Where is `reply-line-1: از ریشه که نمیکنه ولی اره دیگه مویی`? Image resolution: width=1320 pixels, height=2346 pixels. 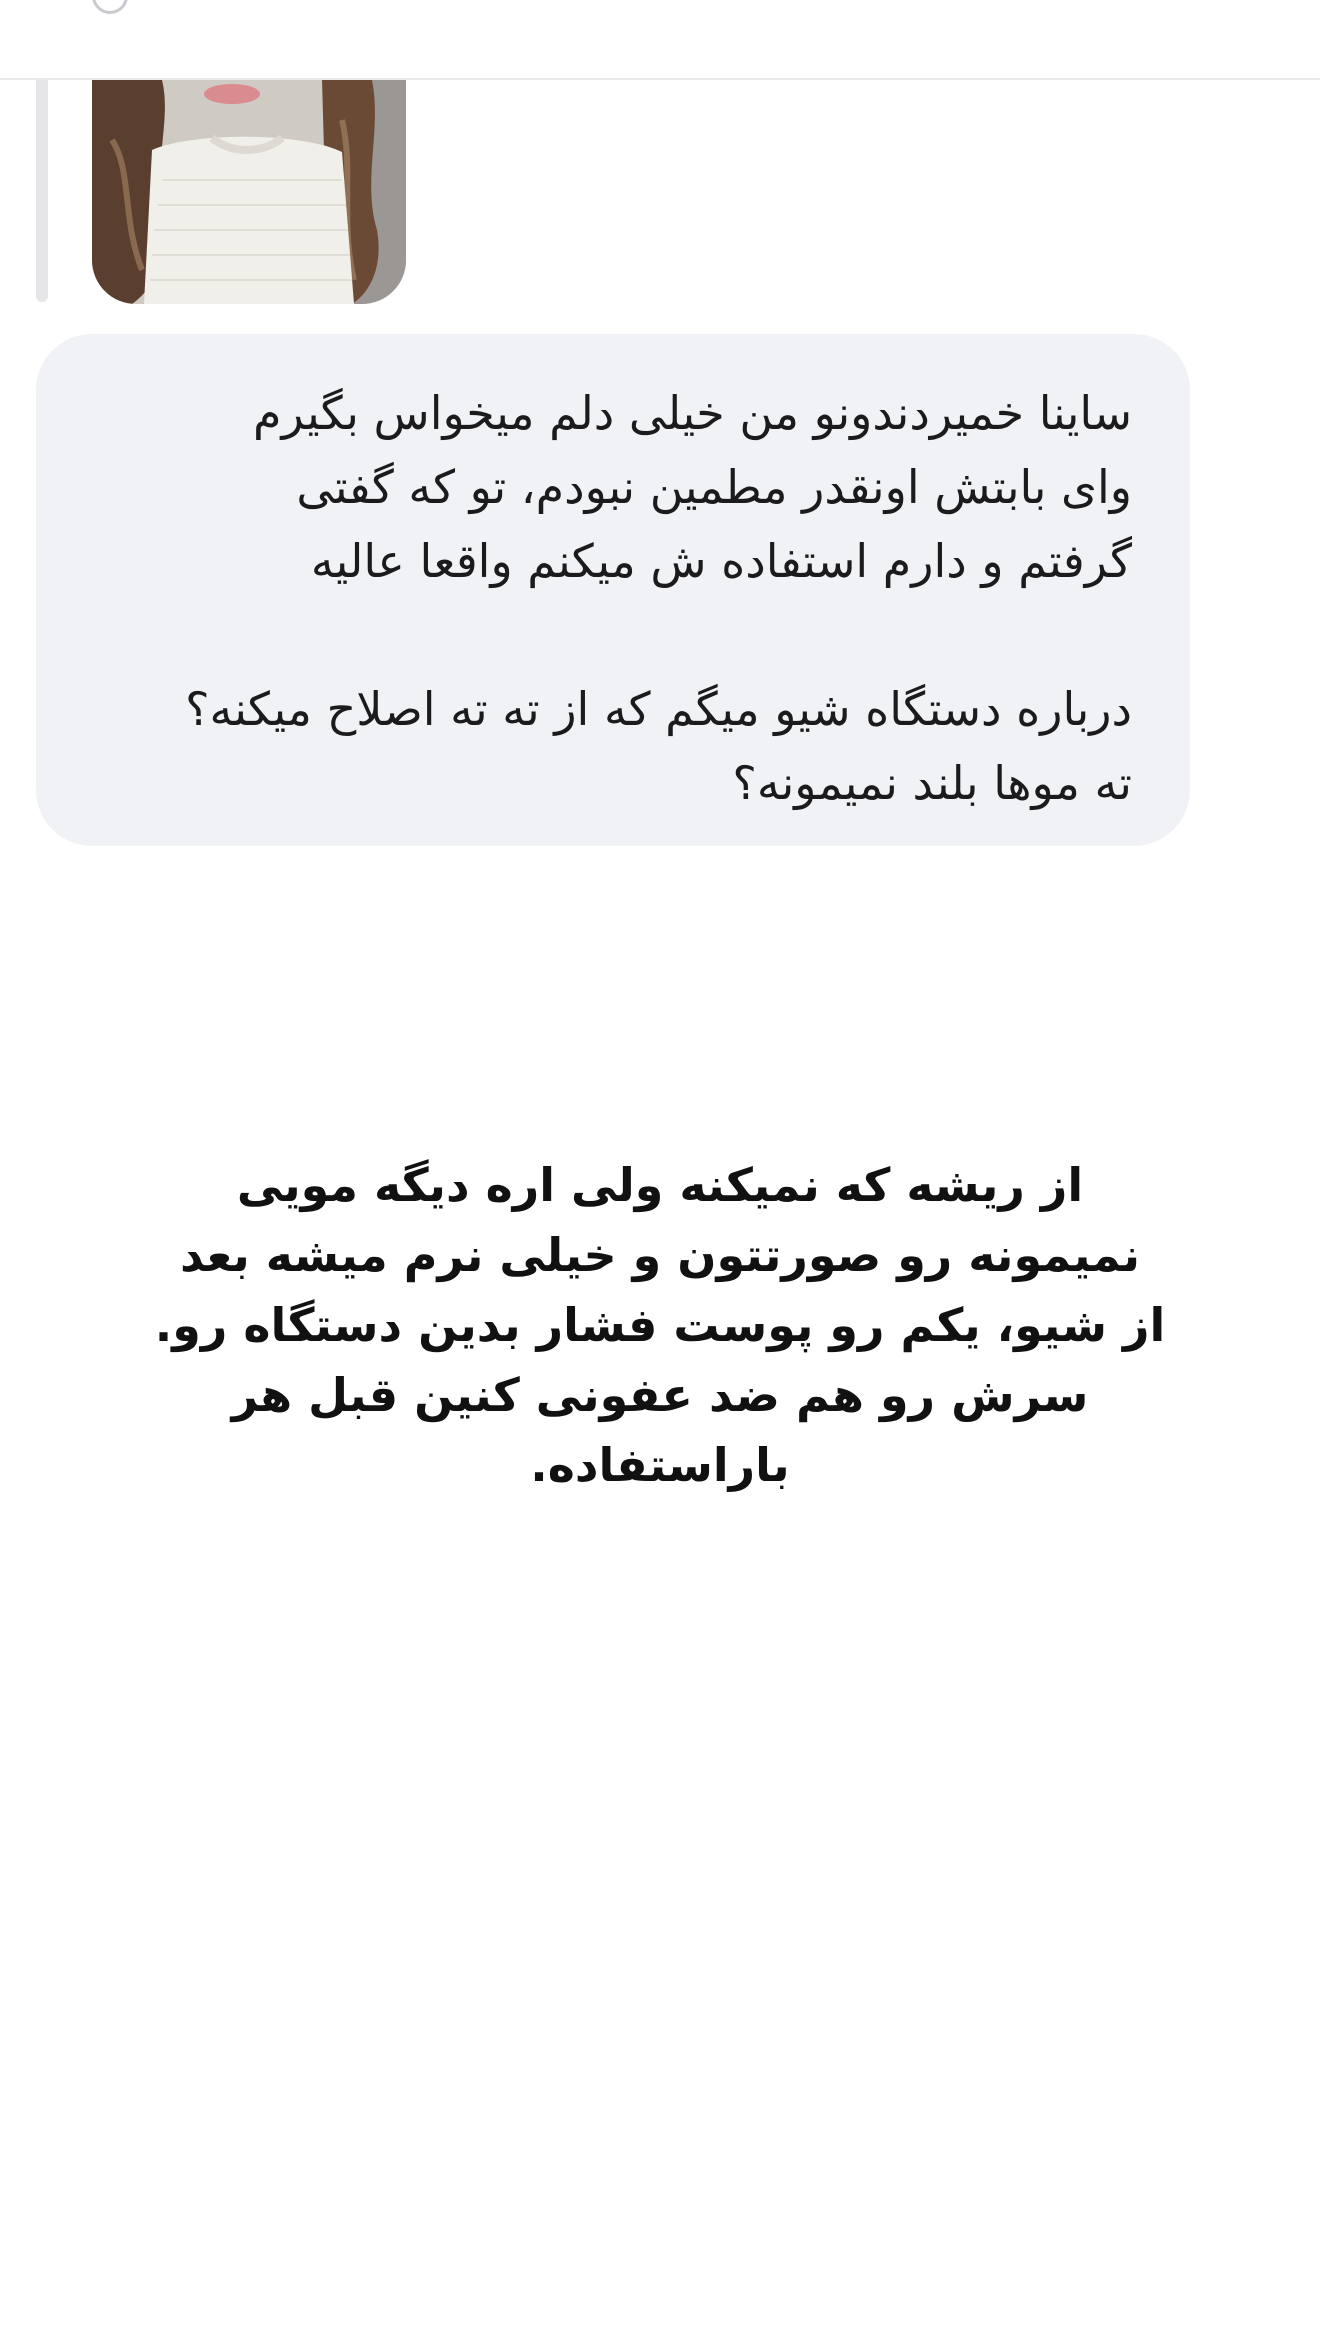 reply-line-1: از ریشه که نمیکنه ولی اره دیگه مویی is located at coordinates (660, 1185).